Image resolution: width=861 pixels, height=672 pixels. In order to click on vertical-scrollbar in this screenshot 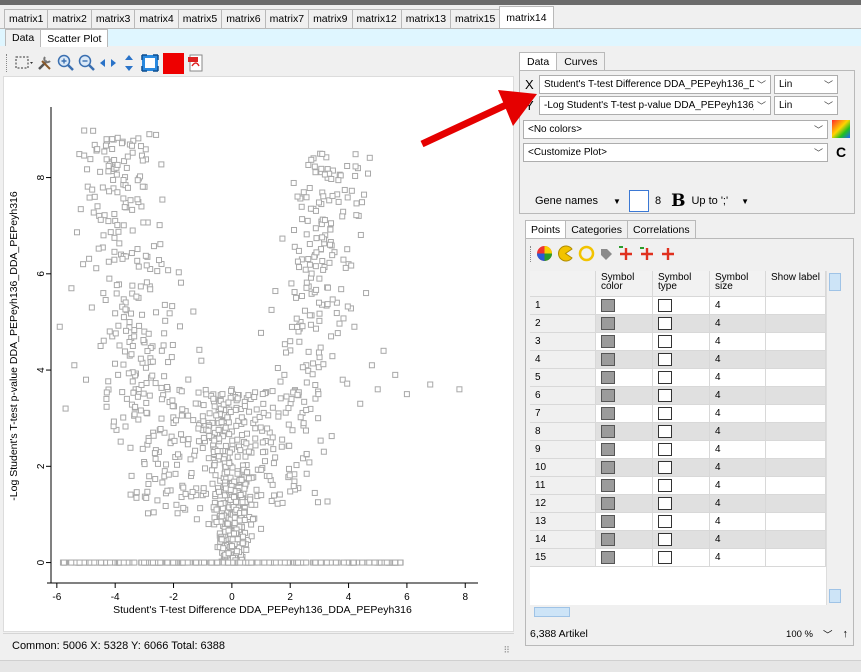, I will do `click(834, 438)`.